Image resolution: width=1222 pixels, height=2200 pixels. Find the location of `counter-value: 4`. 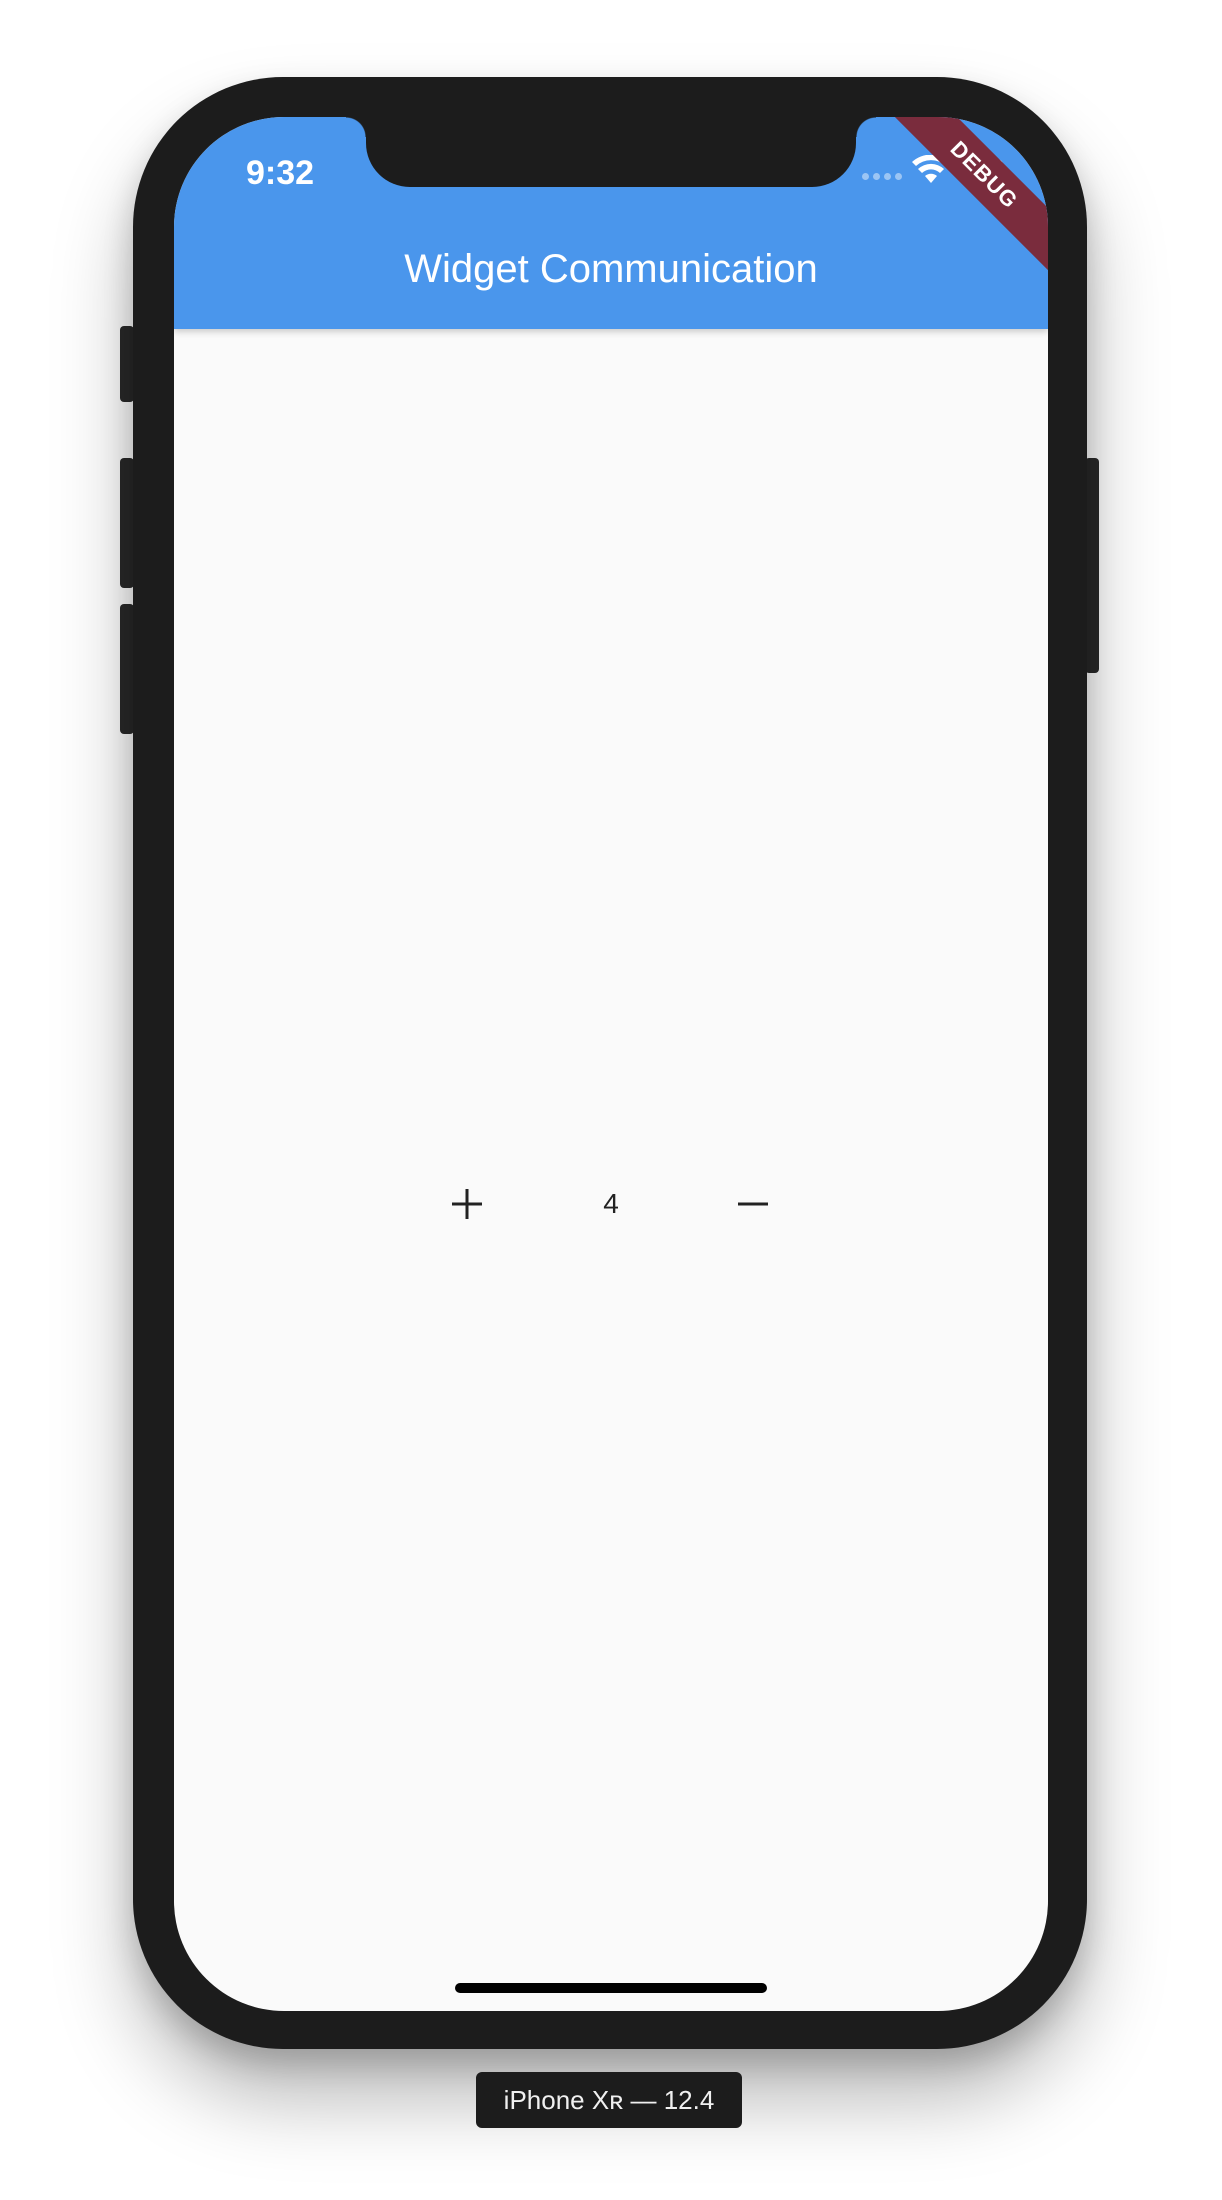

counter-value: 4 is located at coordinates (611, 1203).